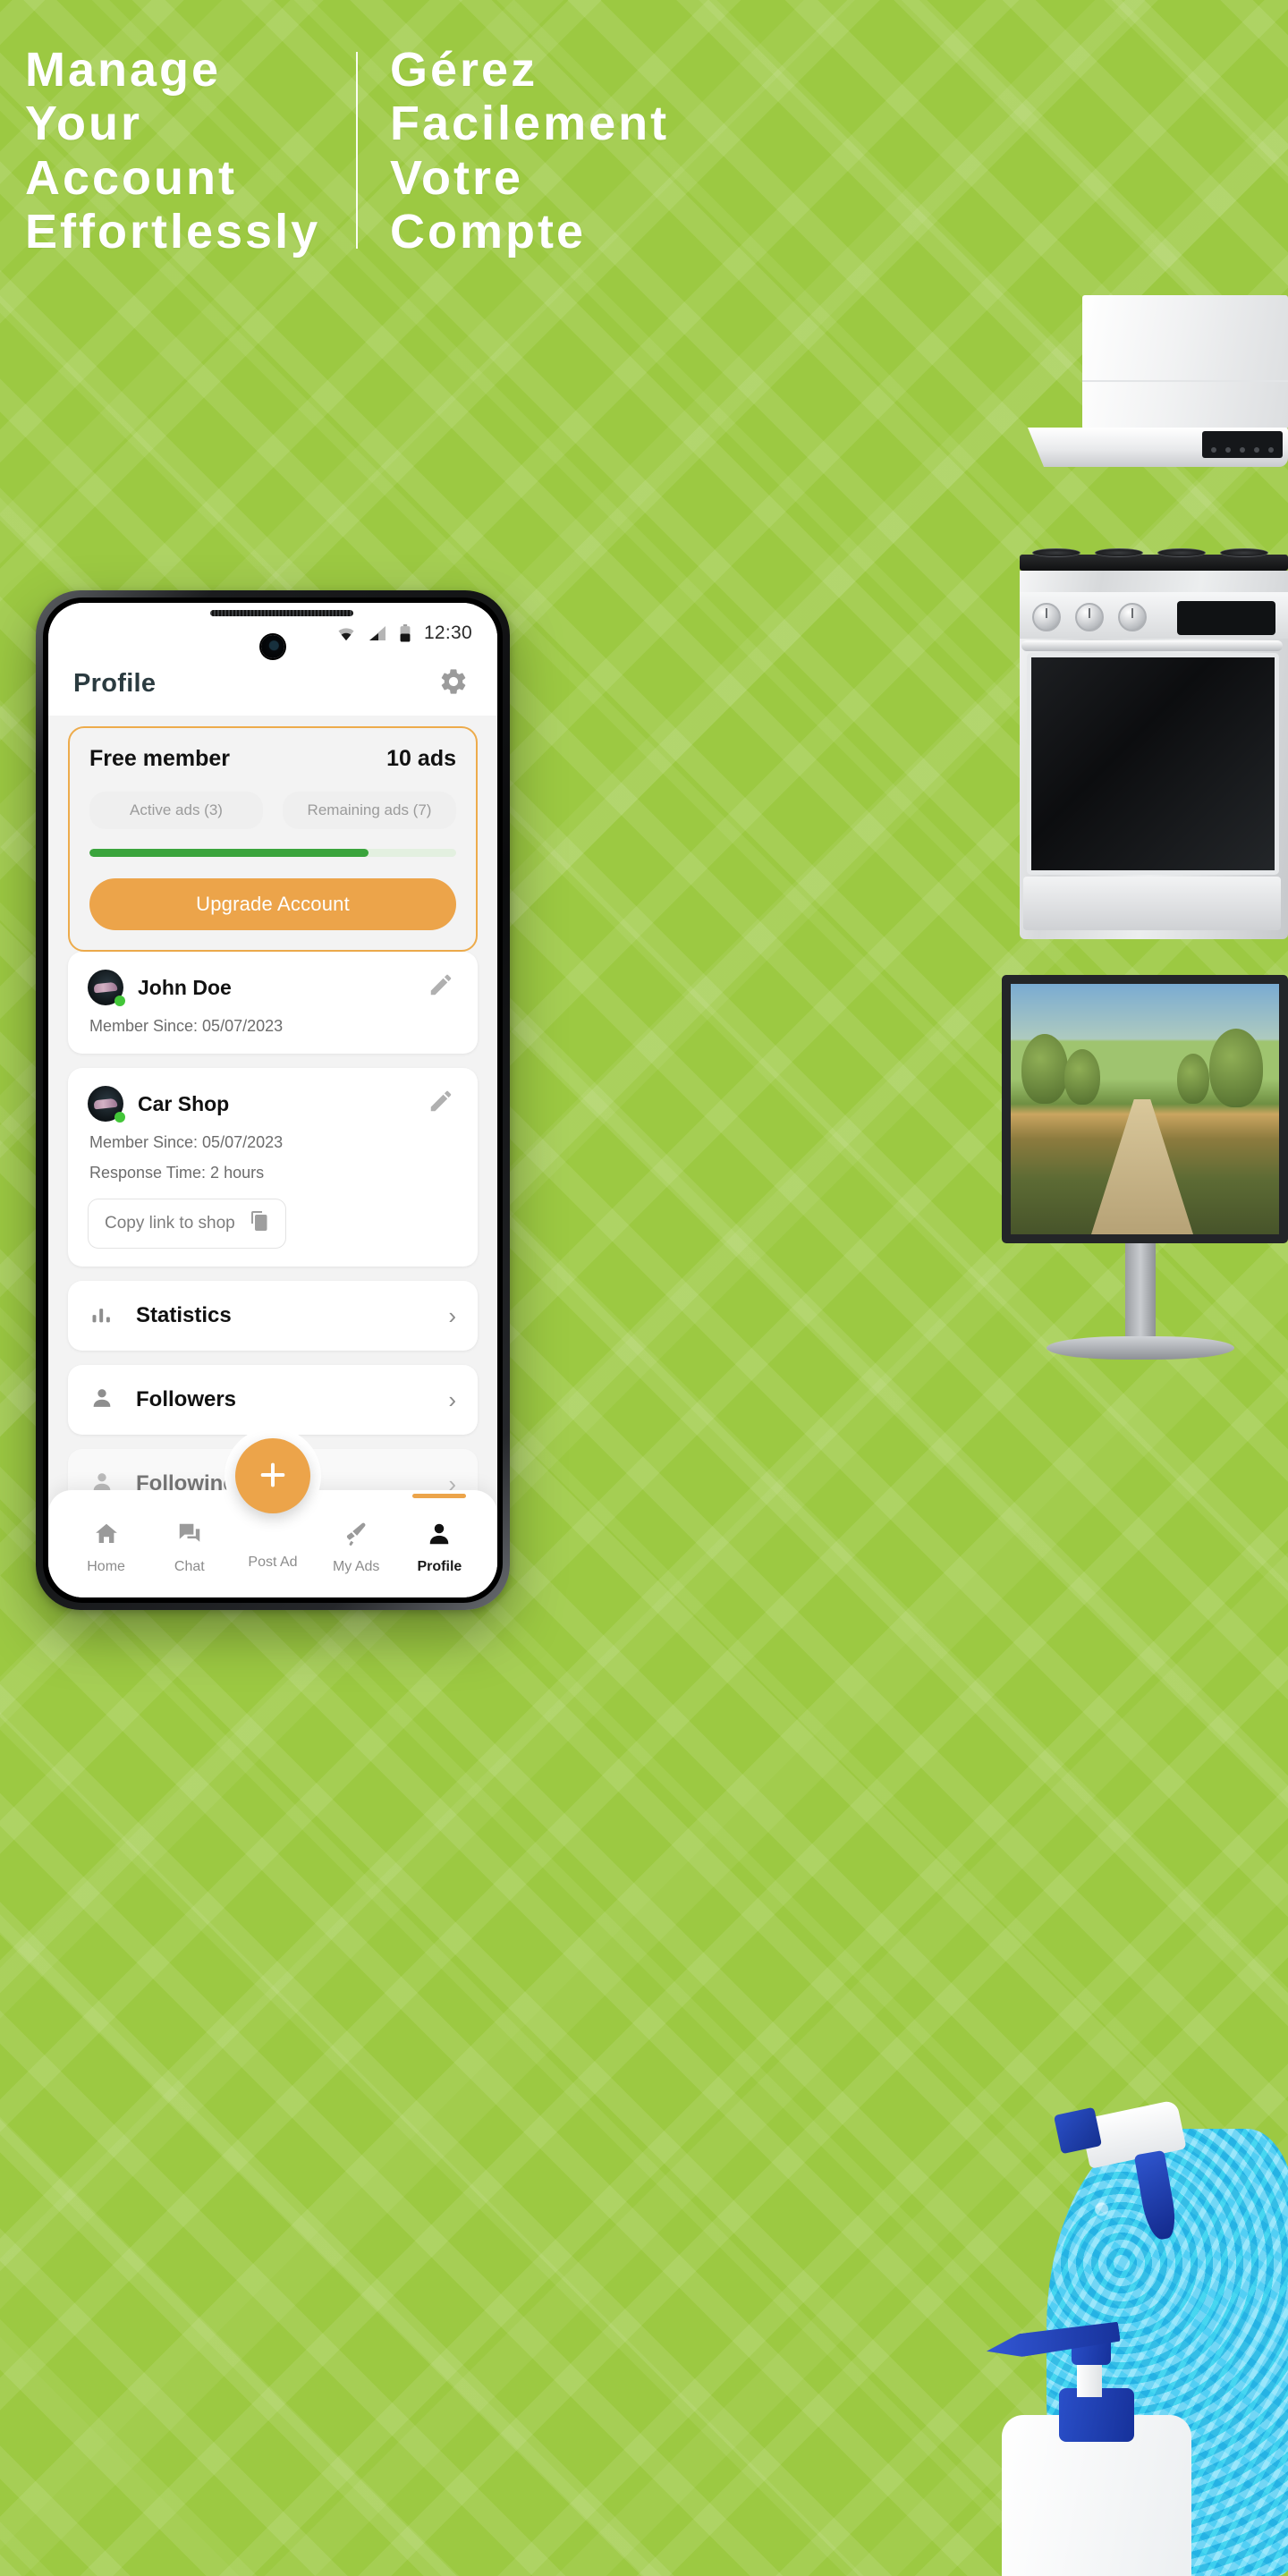  What do you see at coordinates (273, 1562) in the screenshot?
I see `nav-label-post-ad: Post Ad` at bounding box center [273, 1562].